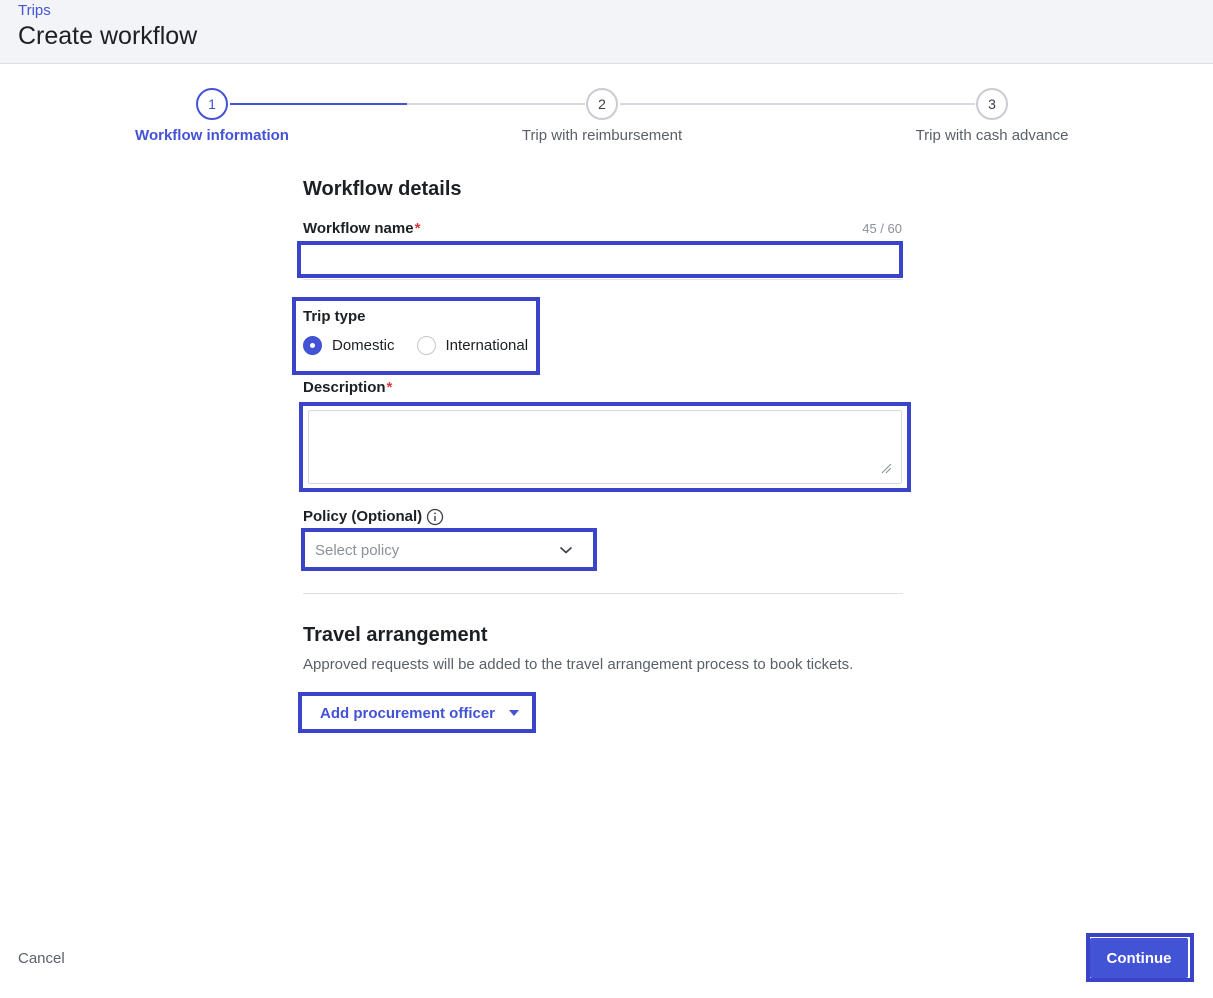 The width and height of the screenshot is (1213, 998). What do you see at coordinates (363, 345) in the screenshot?
I see `radio-domestic-label: Domestic` at bounding box center [363, 345].